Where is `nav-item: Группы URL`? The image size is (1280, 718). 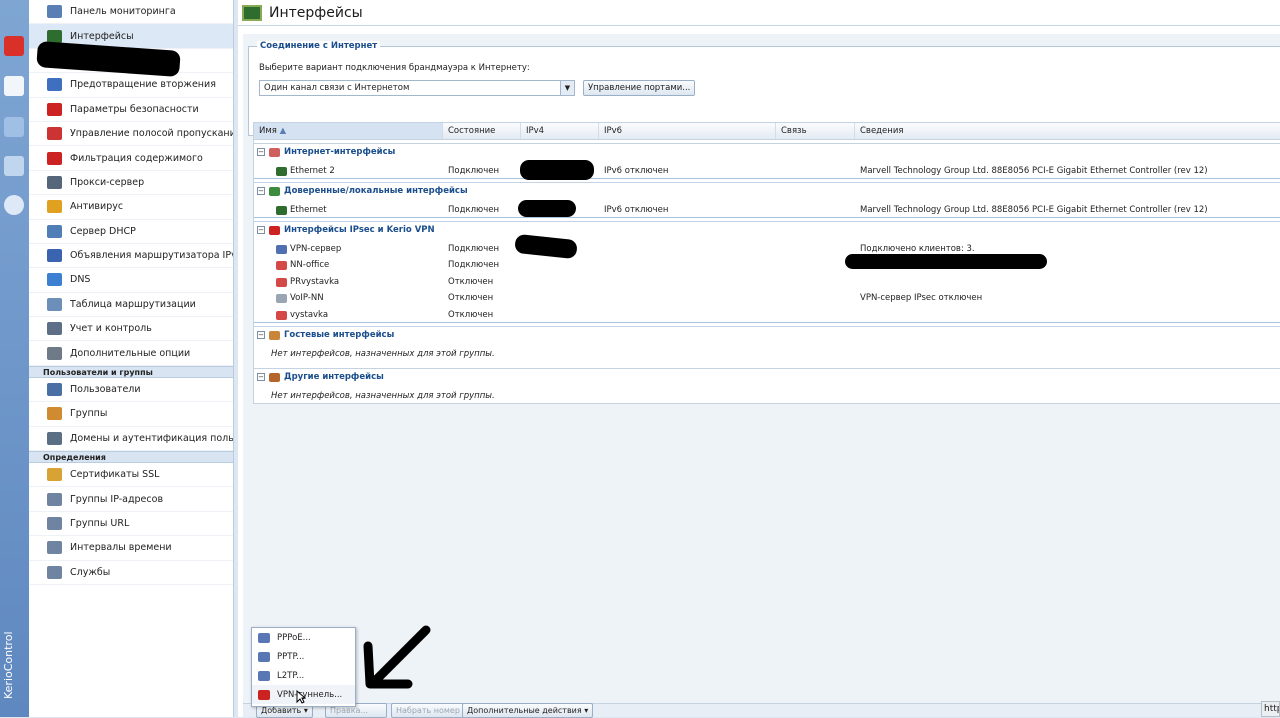
nav-item: Группы URL is located at coordinates (131, 524).